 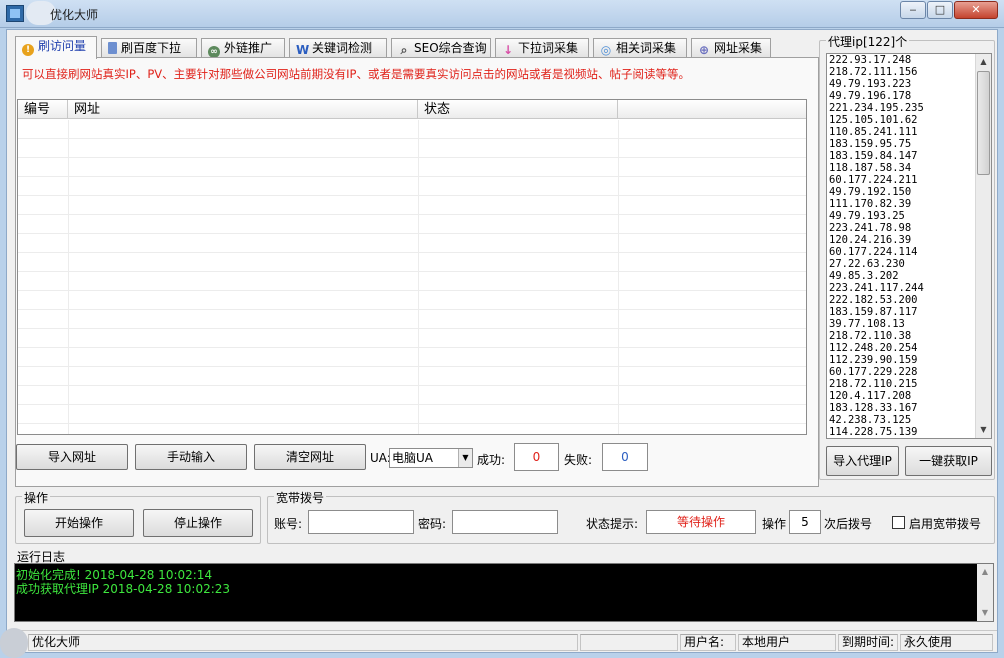 I want to click on proxy-item: 60.177.229.228, so click(x=909, y=372).